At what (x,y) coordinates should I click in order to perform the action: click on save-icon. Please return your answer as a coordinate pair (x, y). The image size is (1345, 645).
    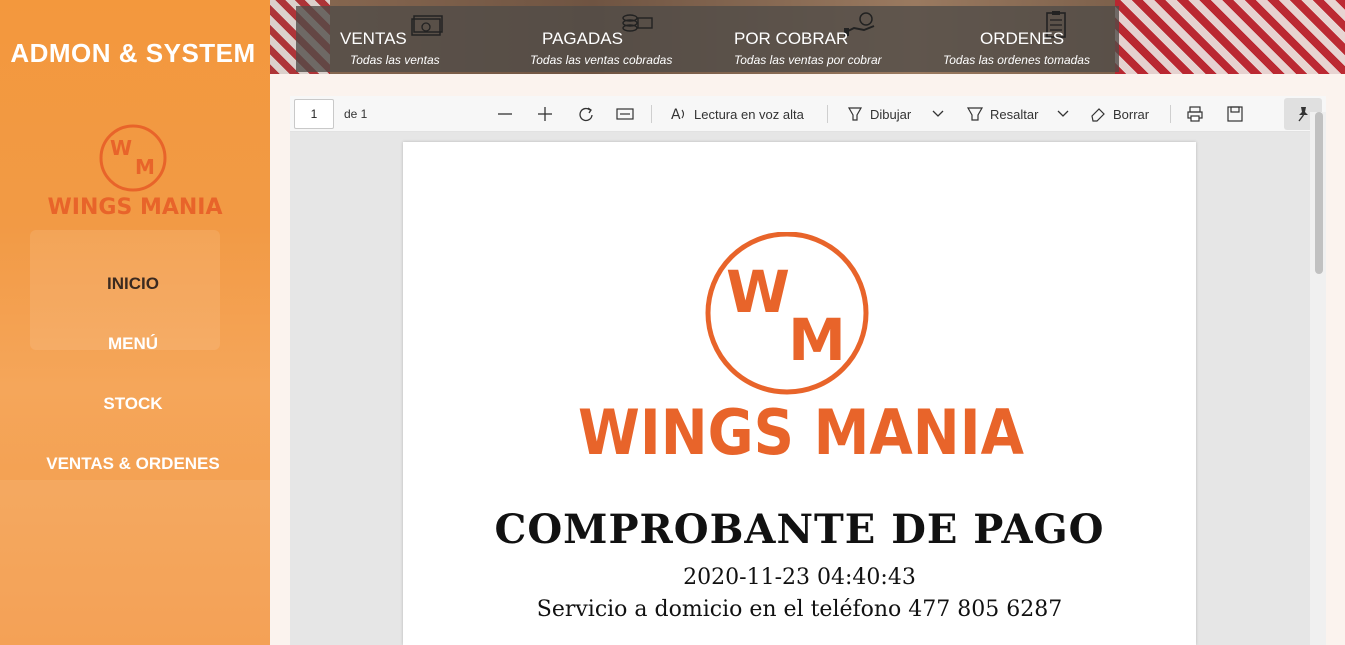
    Looking at the image, I should click on (1235, 114).